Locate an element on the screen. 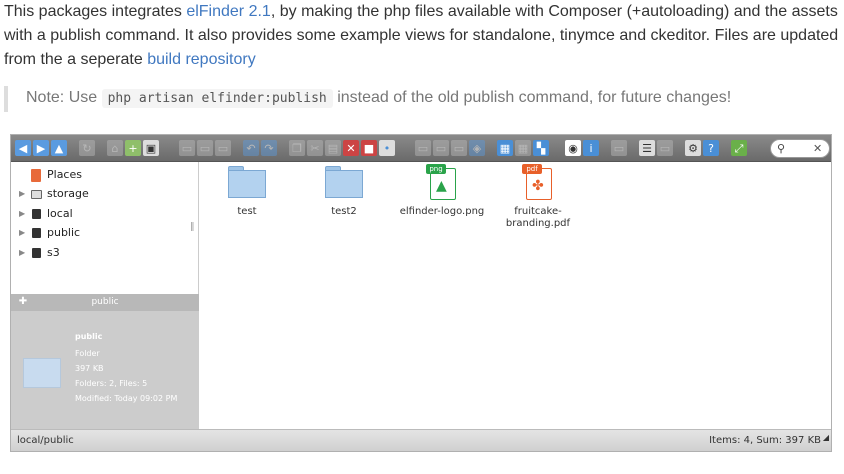 Image resolution: width=844 pixels, height=474 pixels. duplicate-icon: ▭ is located at coordinates (423, 148).